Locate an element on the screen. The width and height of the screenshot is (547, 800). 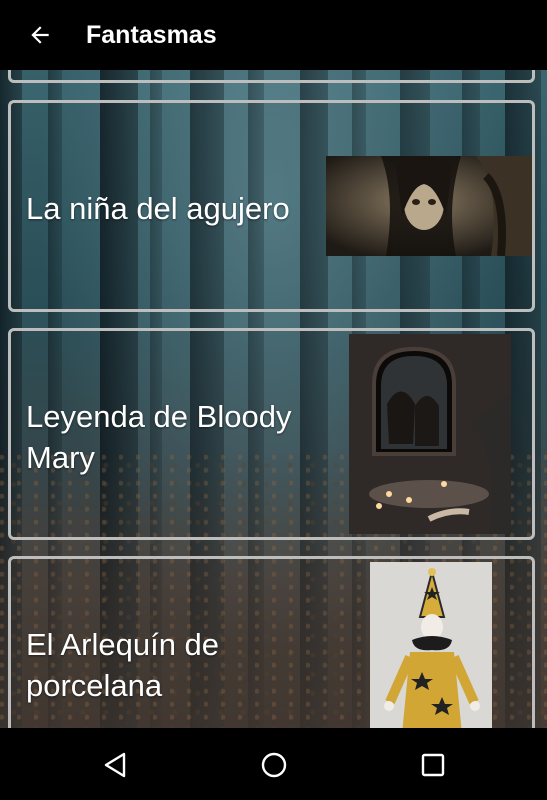
harlequin-doll-thumbnail is located at coordinates (431, 645).